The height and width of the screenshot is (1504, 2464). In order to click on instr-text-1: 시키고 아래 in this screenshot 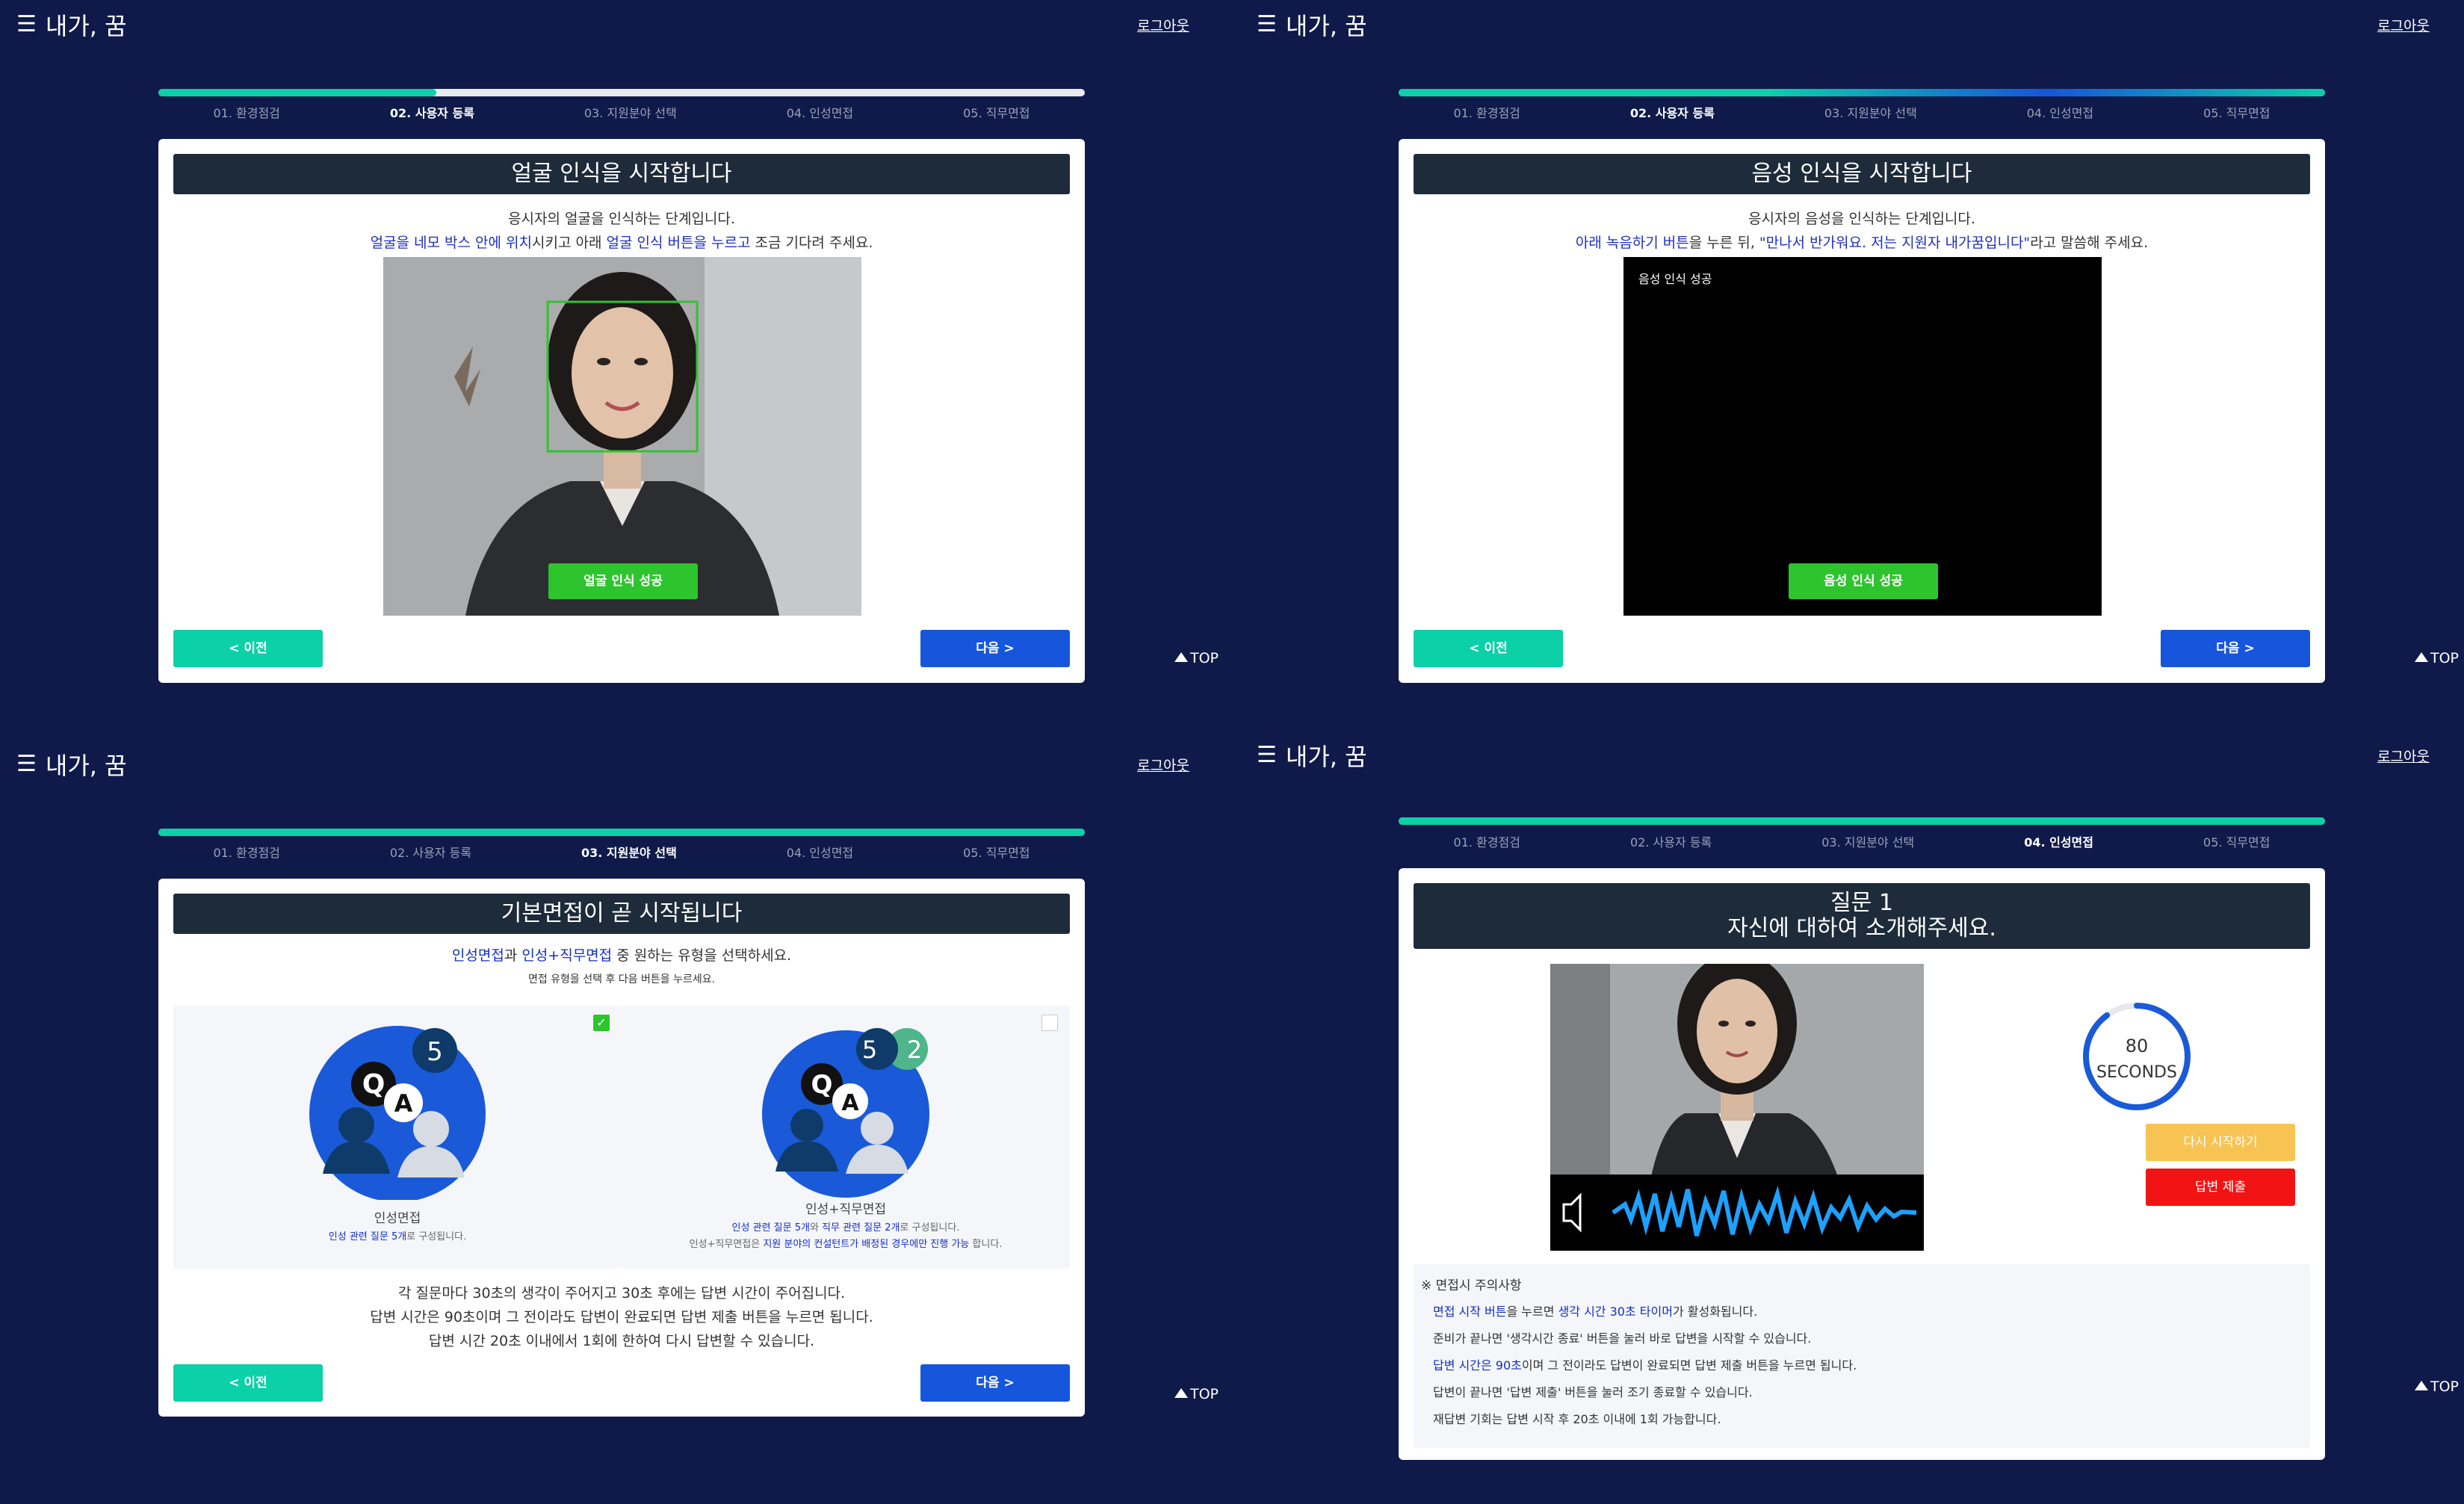, I will do `click(569, 243)`.